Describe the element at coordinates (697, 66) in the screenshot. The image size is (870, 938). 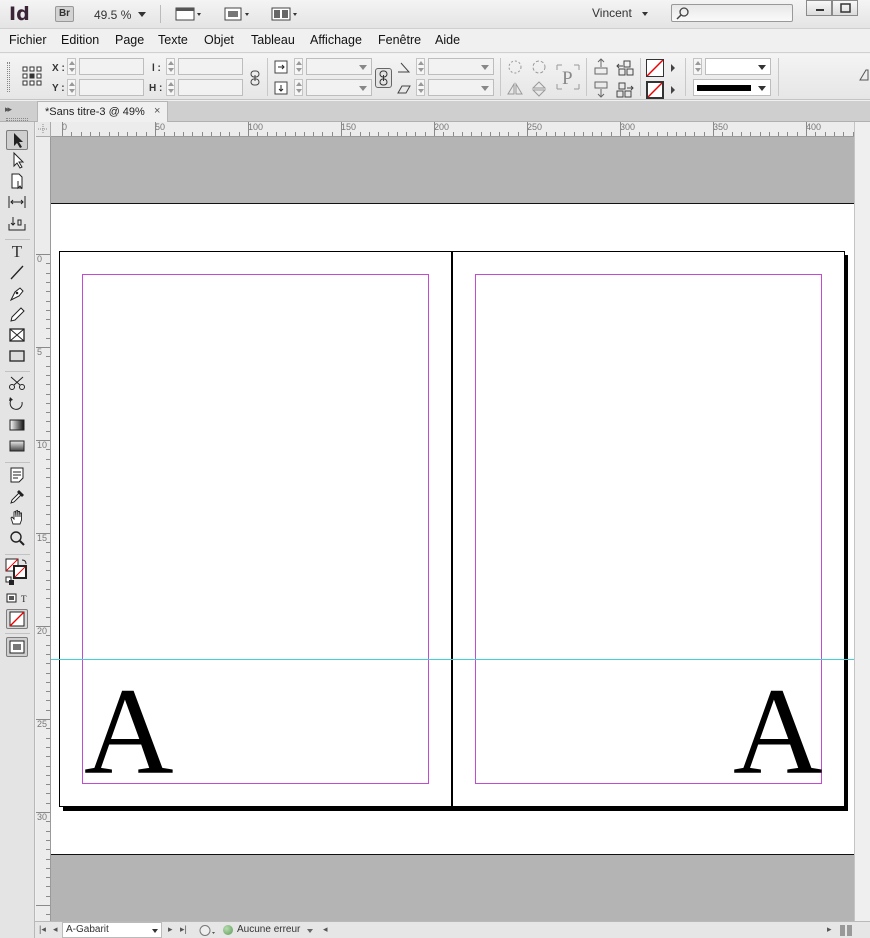
I see `stroke-weight-stepper` at that location.